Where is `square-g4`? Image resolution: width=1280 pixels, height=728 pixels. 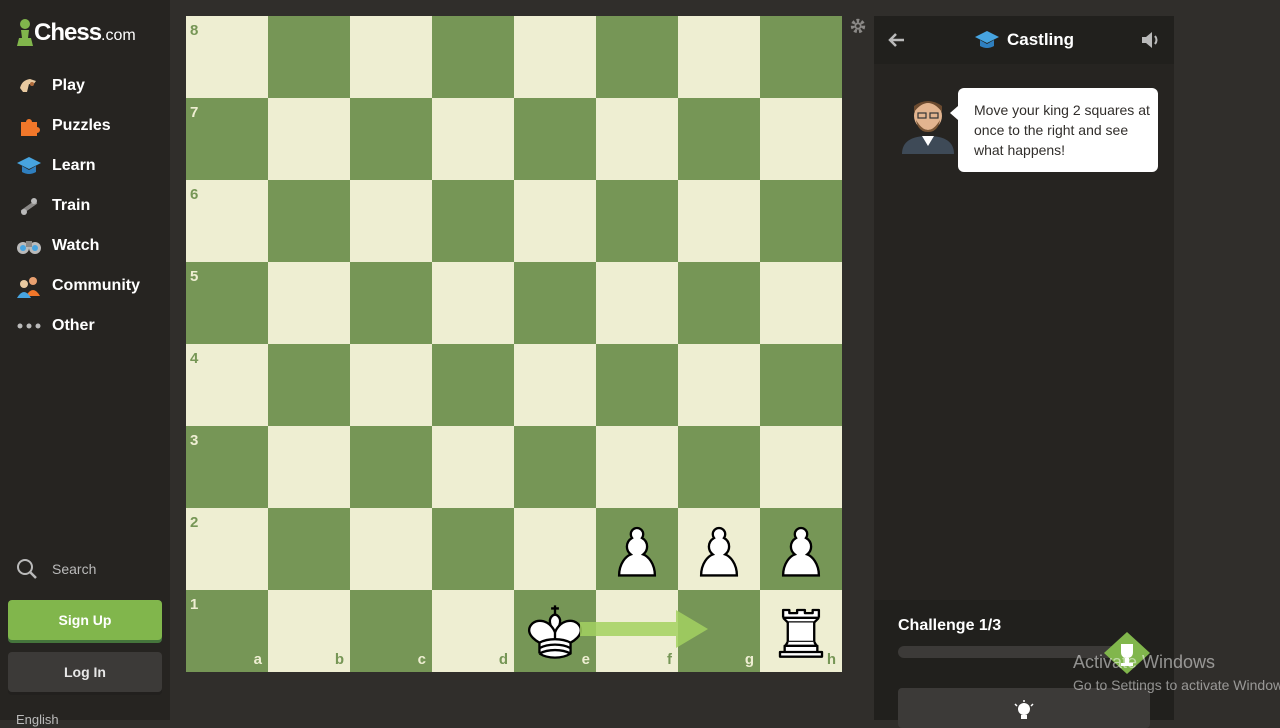
square-g4 is located at coordinates (719, 385).